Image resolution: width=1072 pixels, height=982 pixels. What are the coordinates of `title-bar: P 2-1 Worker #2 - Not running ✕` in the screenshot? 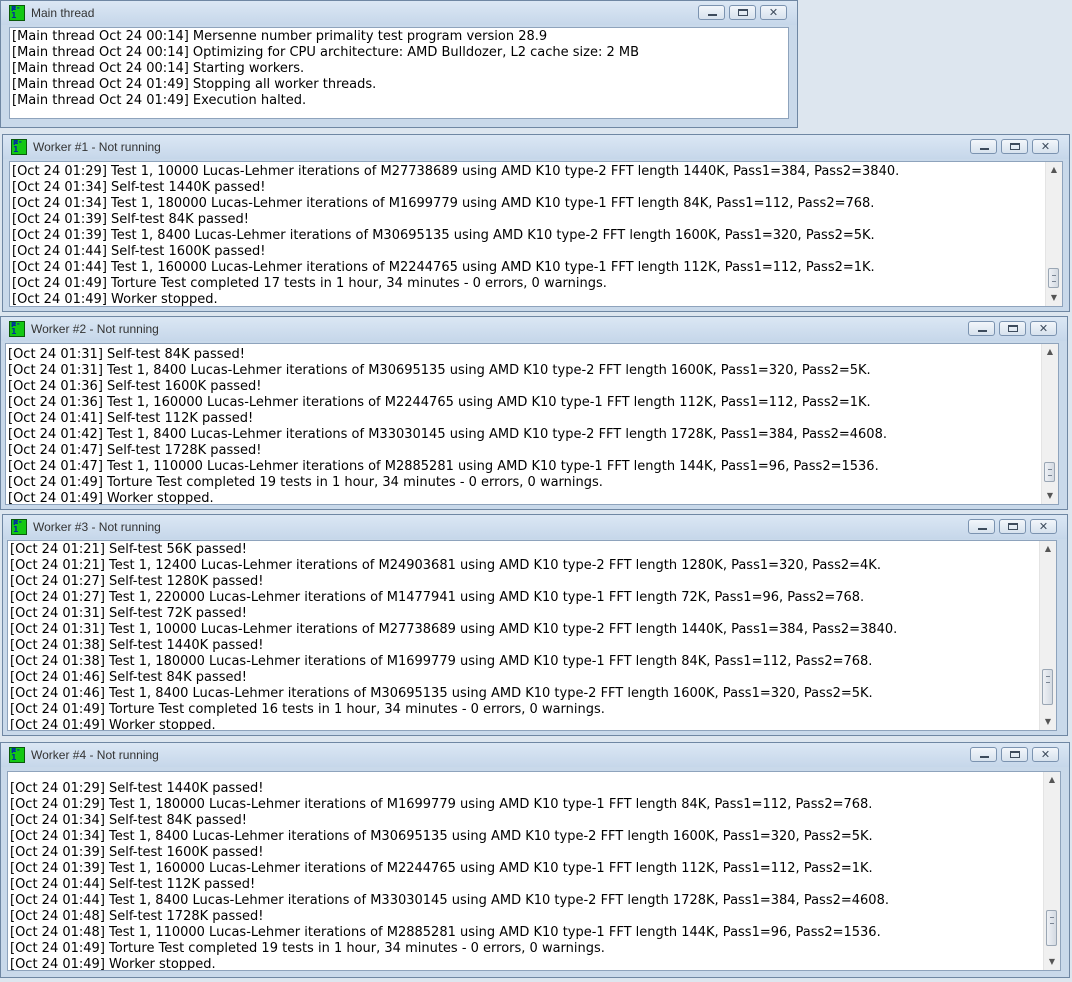 It's located at (534, 329).